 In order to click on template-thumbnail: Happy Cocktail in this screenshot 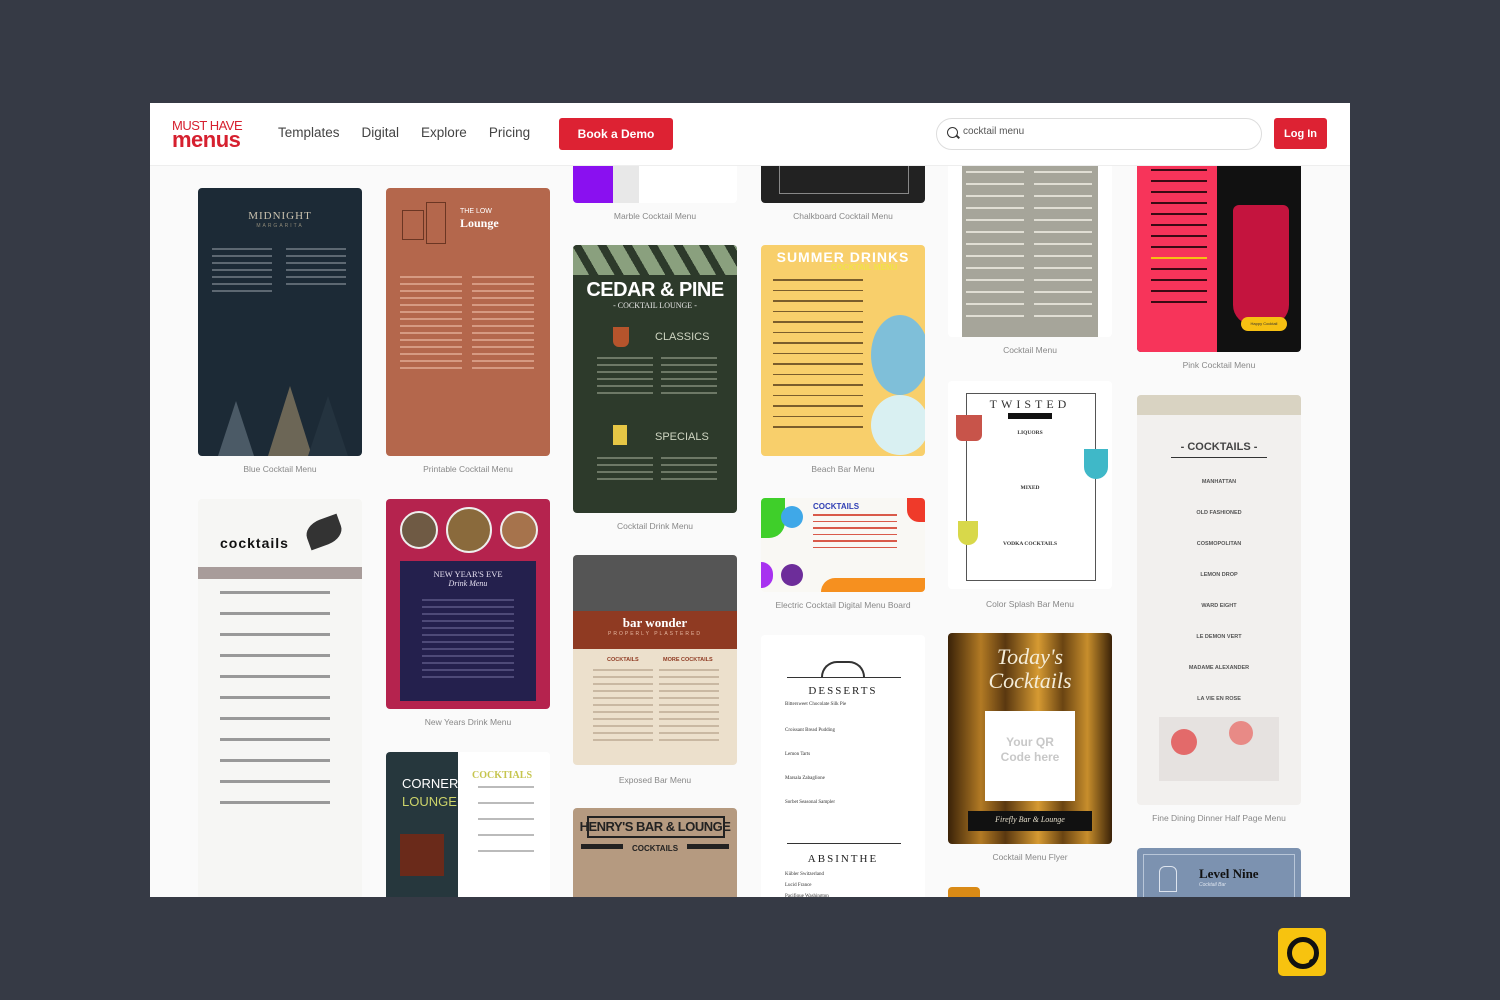, I will do `click(1219, 258)`.